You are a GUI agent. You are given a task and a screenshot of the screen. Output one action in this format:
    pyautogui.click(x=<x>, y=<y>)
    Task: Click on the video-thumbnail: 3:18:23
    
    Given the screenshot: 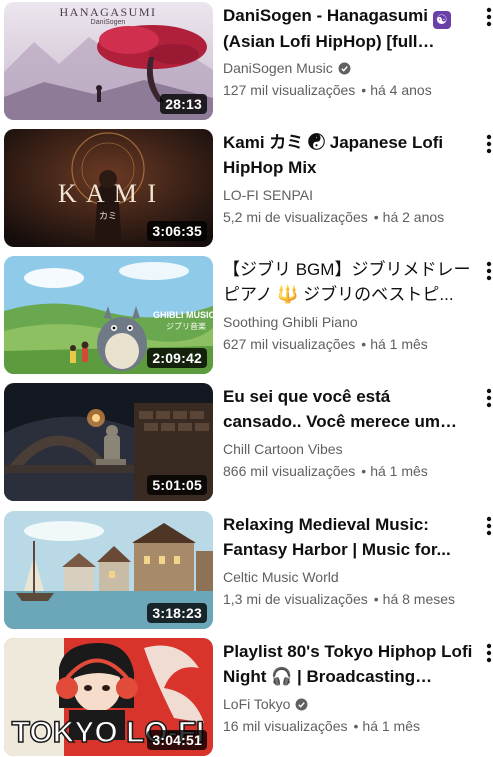 What is the action you would take?
    pyautogui.click(x=108, y=570)
    